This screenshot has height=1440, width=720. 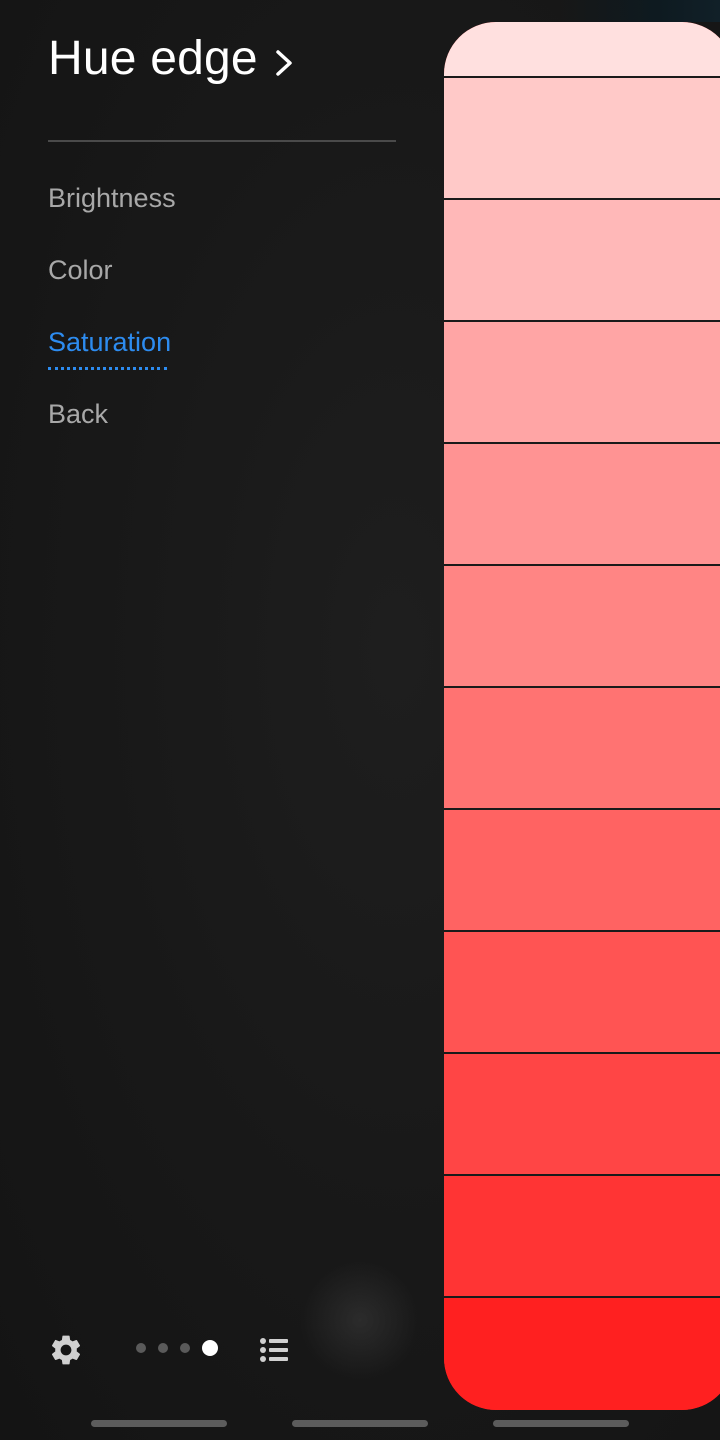 I want to click on menu-item-saturation: Saturation, so click(x=218, y=342).